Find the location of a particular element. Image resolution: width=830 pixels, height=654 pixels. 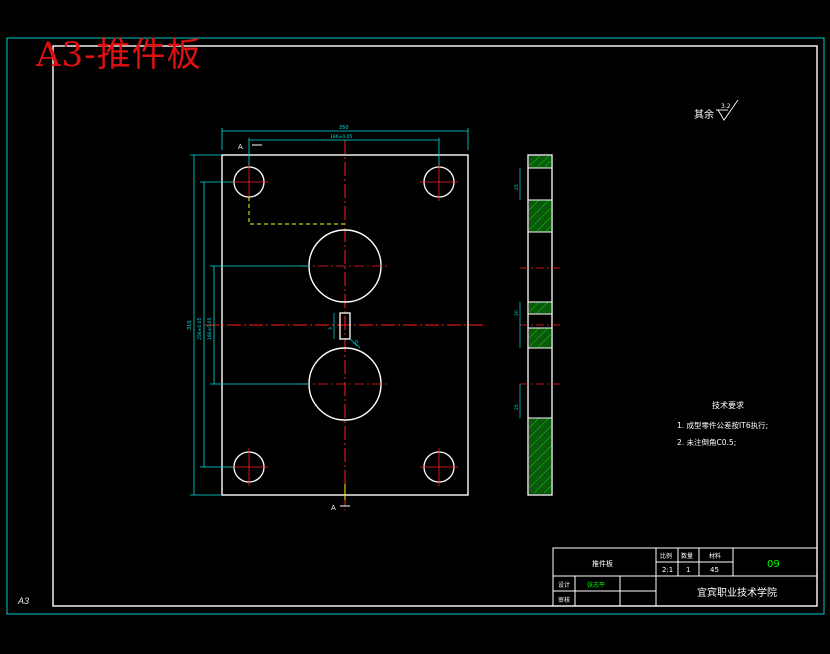

title-material-value: 45 is located at coordinates (714, 570).